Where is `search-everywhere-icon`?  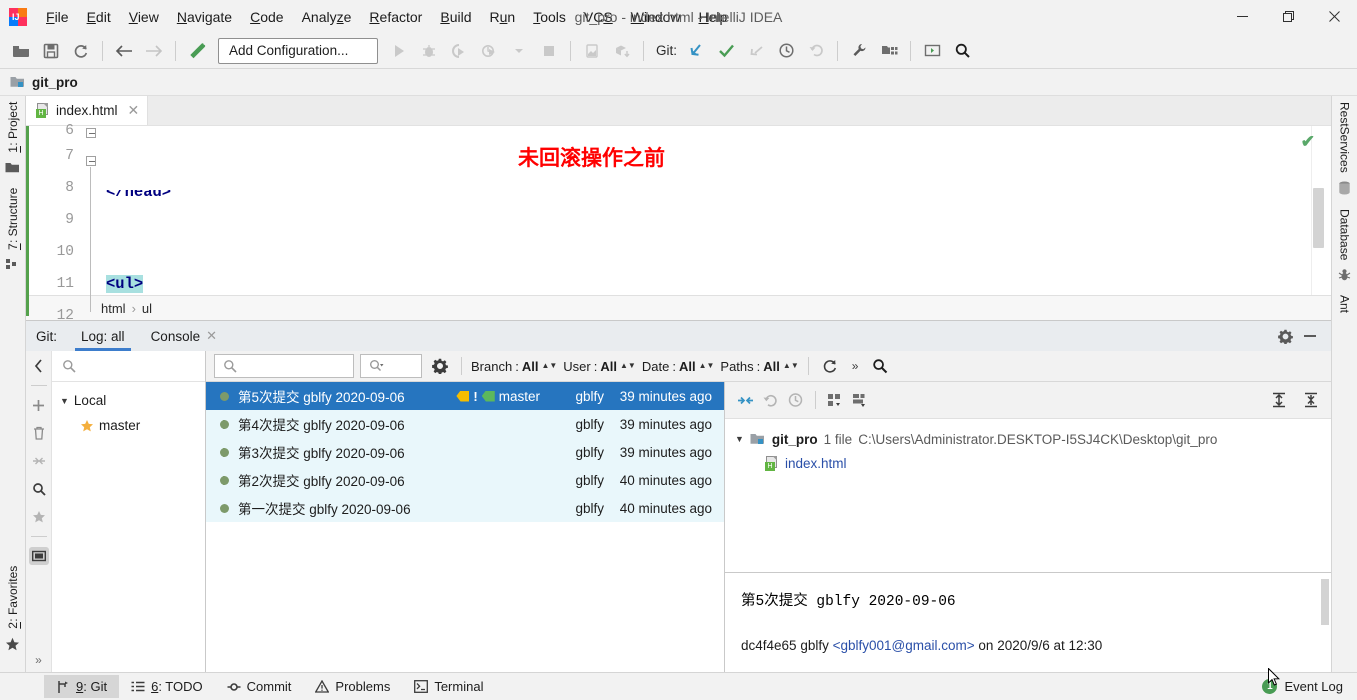
search-everywhere-icon is located at coordinates (962, 51).